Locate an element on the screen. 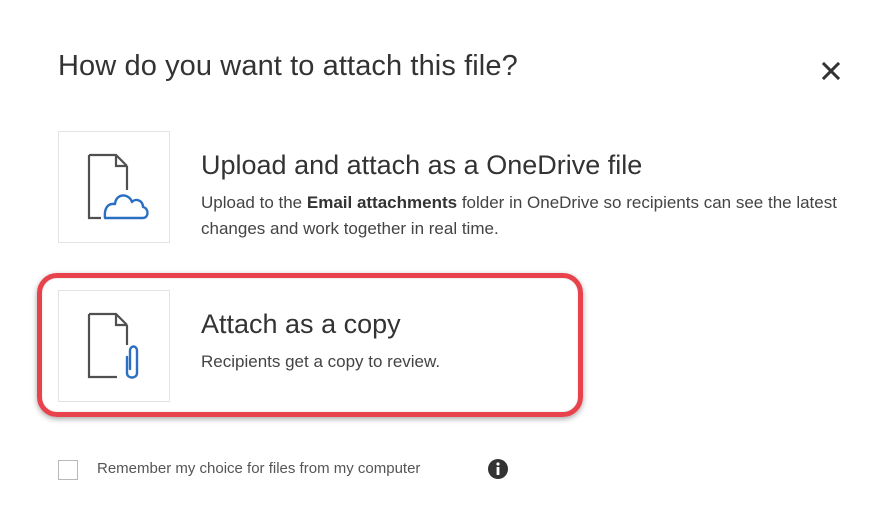  option-description: Recipients get a copy to review. is located at coordinates (321, 361).